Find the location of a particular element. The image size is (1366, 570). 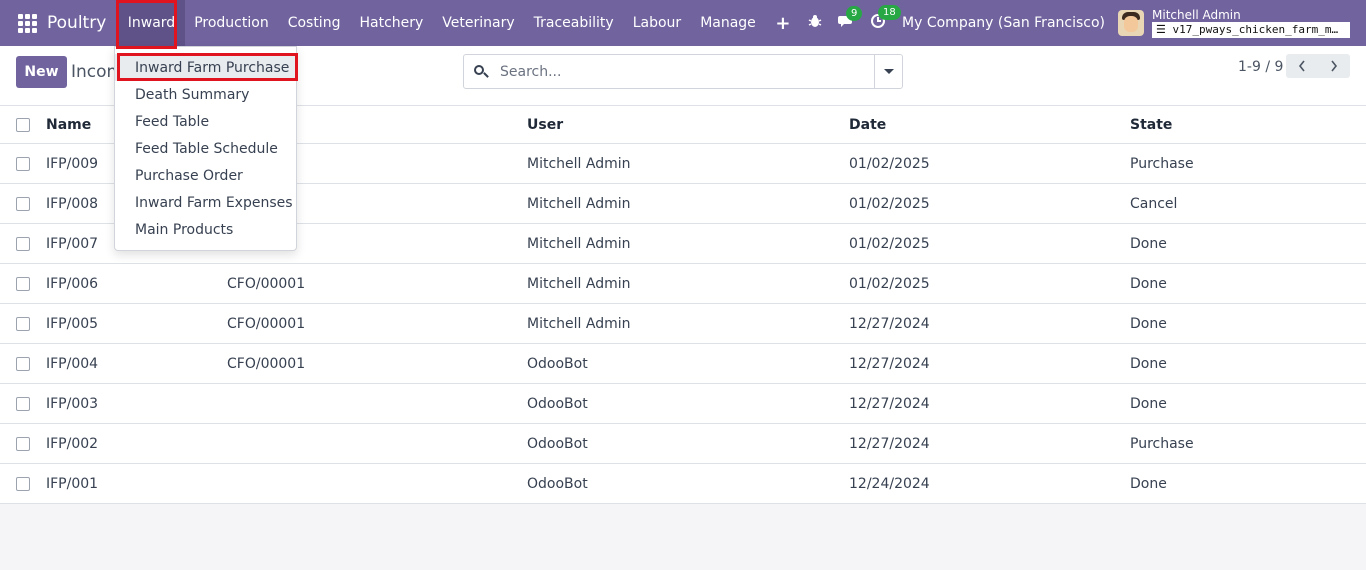

chevron-left-icon is located at coordinates (1301, 66).